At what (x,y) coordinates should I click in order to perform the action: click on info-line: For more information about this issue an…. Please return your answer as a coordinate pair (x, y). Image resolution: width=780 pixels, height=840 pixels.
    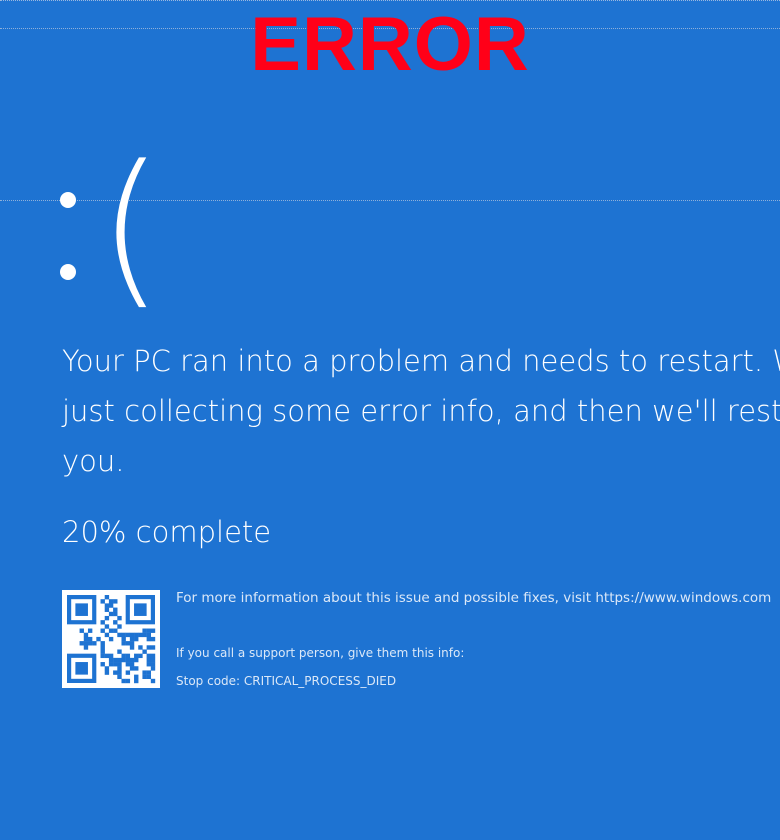
    Looking at the image, I should click on (474, 598).